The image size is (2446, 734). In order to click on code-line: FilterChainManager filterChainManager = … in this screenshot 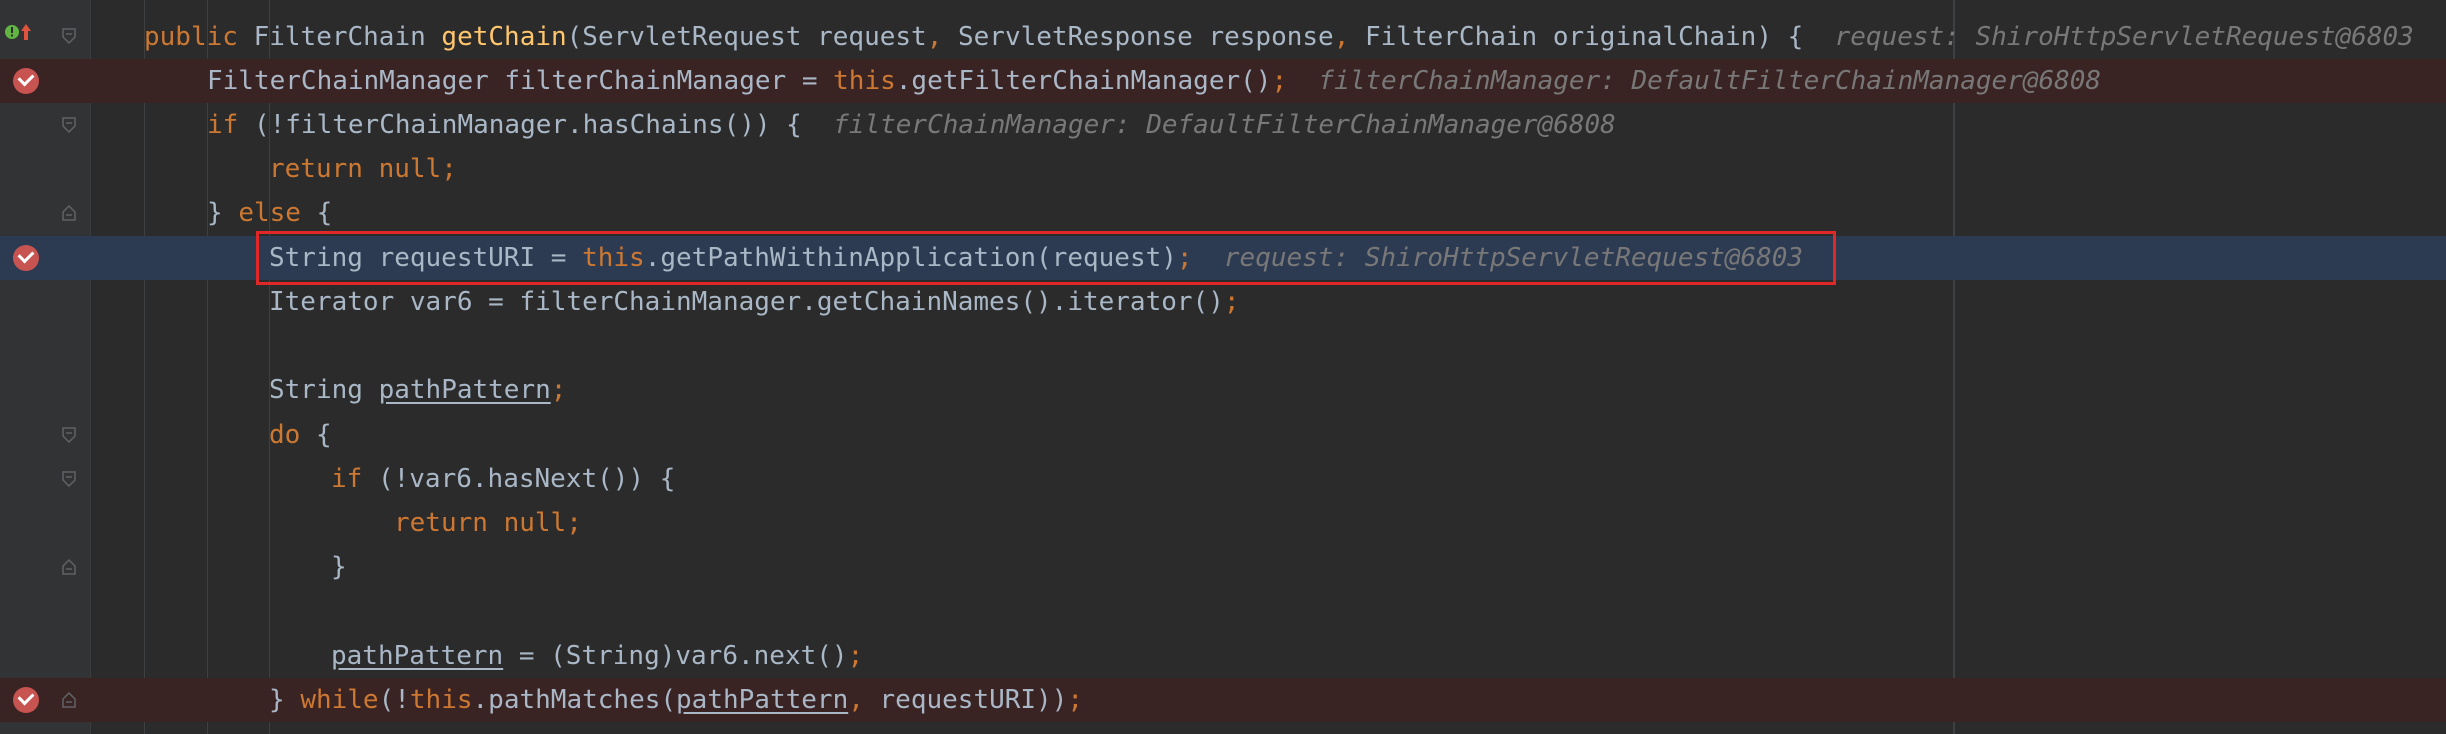, I will do `click(1223, 81)`.